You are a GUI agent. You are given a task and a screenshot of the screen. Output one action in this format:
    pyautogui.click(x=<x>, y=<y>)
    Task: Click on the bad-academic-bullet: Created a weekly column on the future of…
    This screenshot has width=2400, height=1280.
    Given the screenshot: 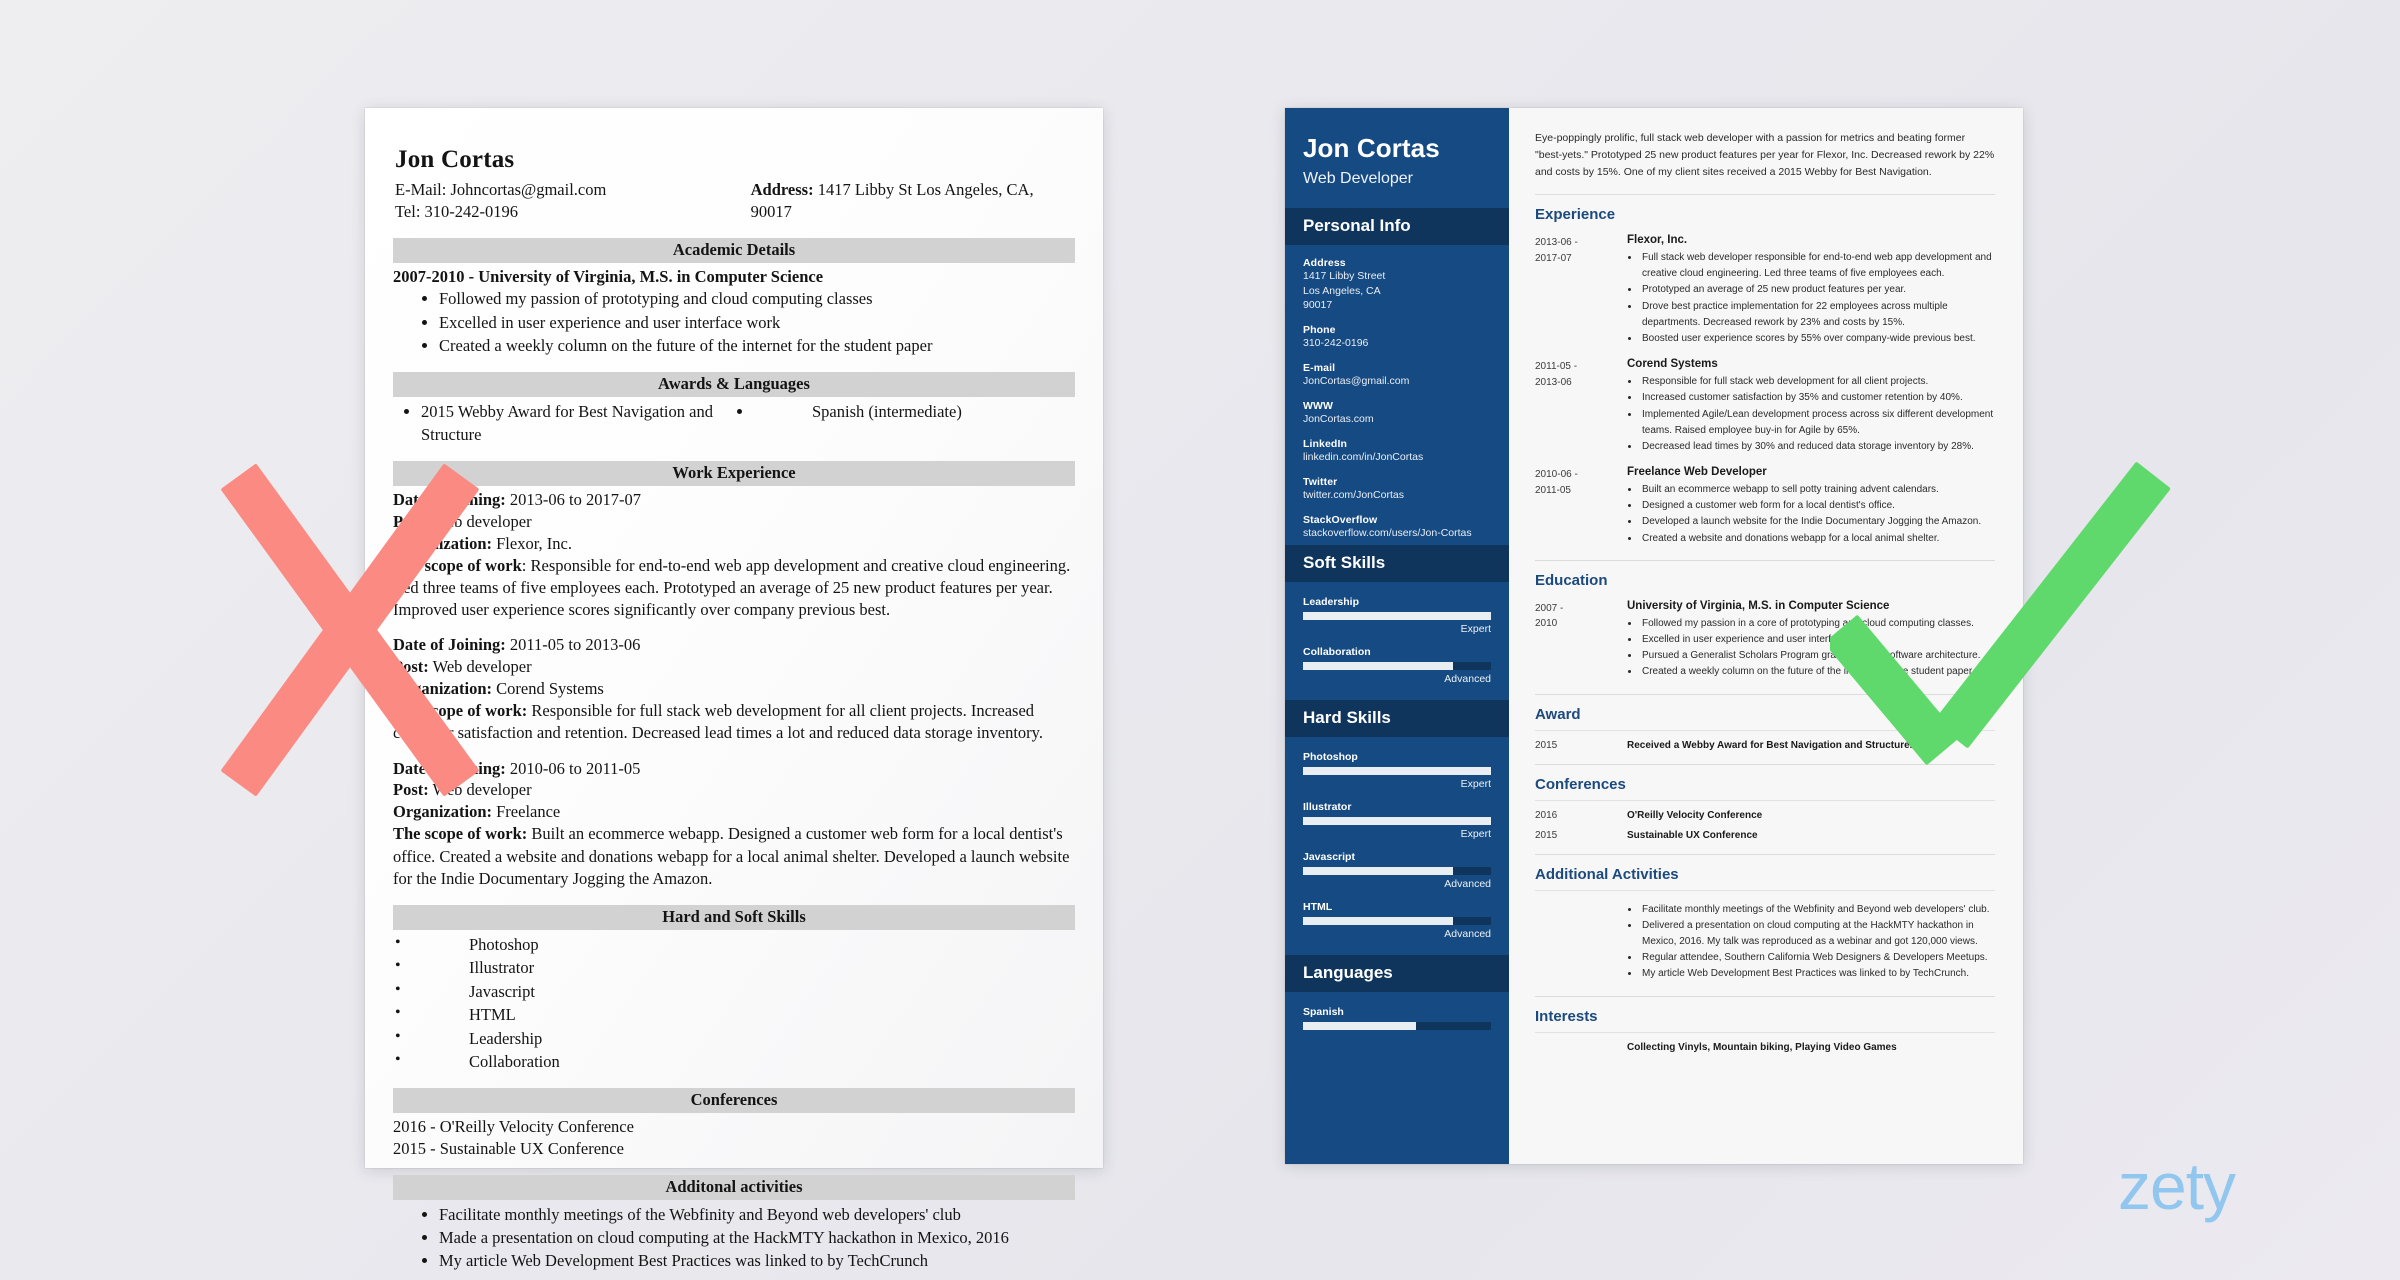 What is the action you would take?
    pyautogui.click(x=757, y=345)
    